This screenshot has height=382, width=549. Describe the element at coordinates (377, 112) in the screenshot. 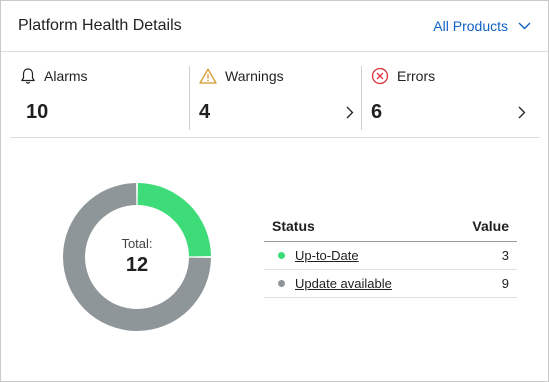

I see `metric-errors-value: 6` at that location.